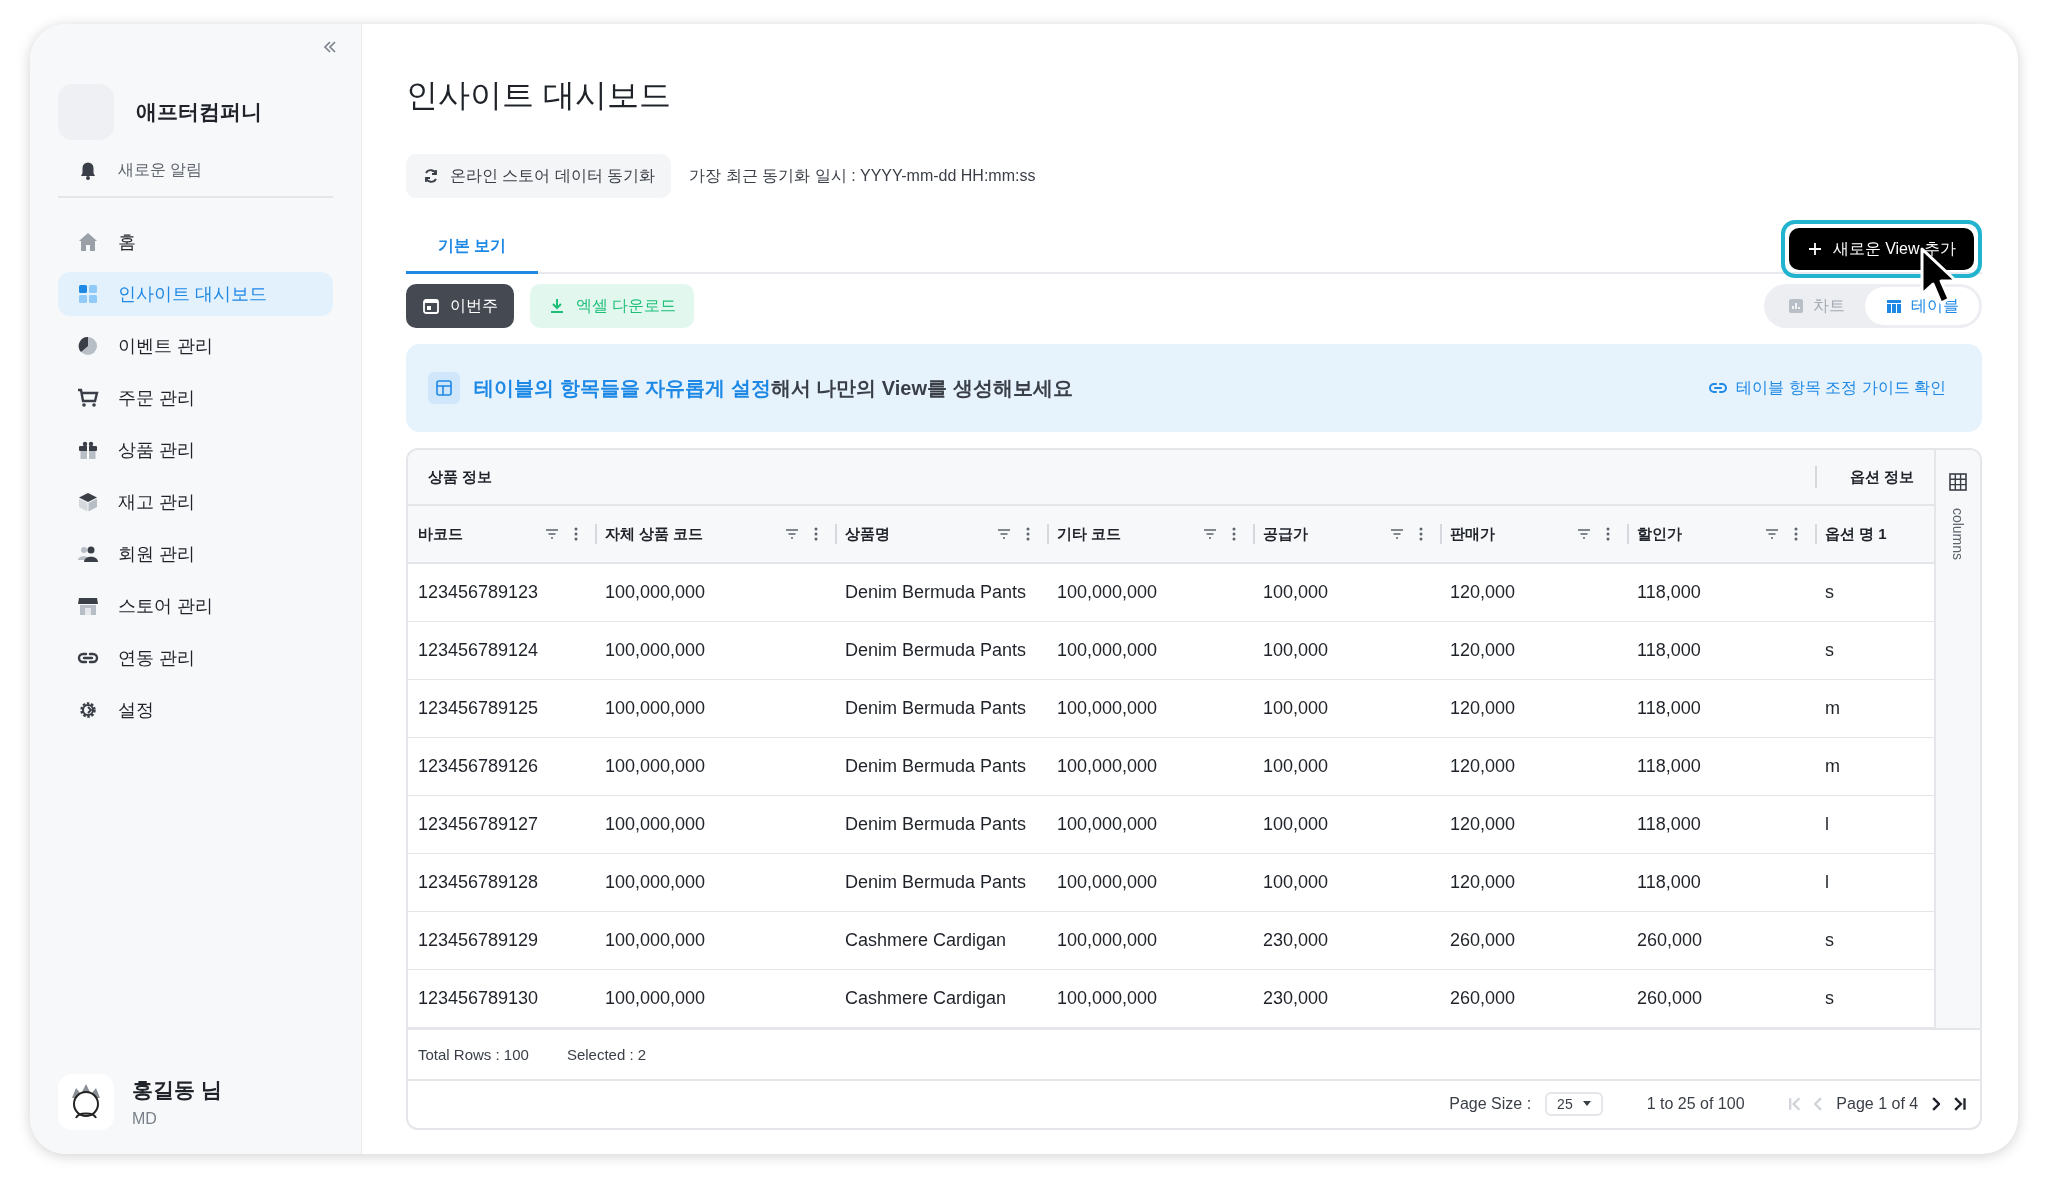 This screenshot has height=1192, width=2048. Describe the element at coordinates (195, 554) in the screenshot. I see `sidebar-item: 회원 관리` at that location.